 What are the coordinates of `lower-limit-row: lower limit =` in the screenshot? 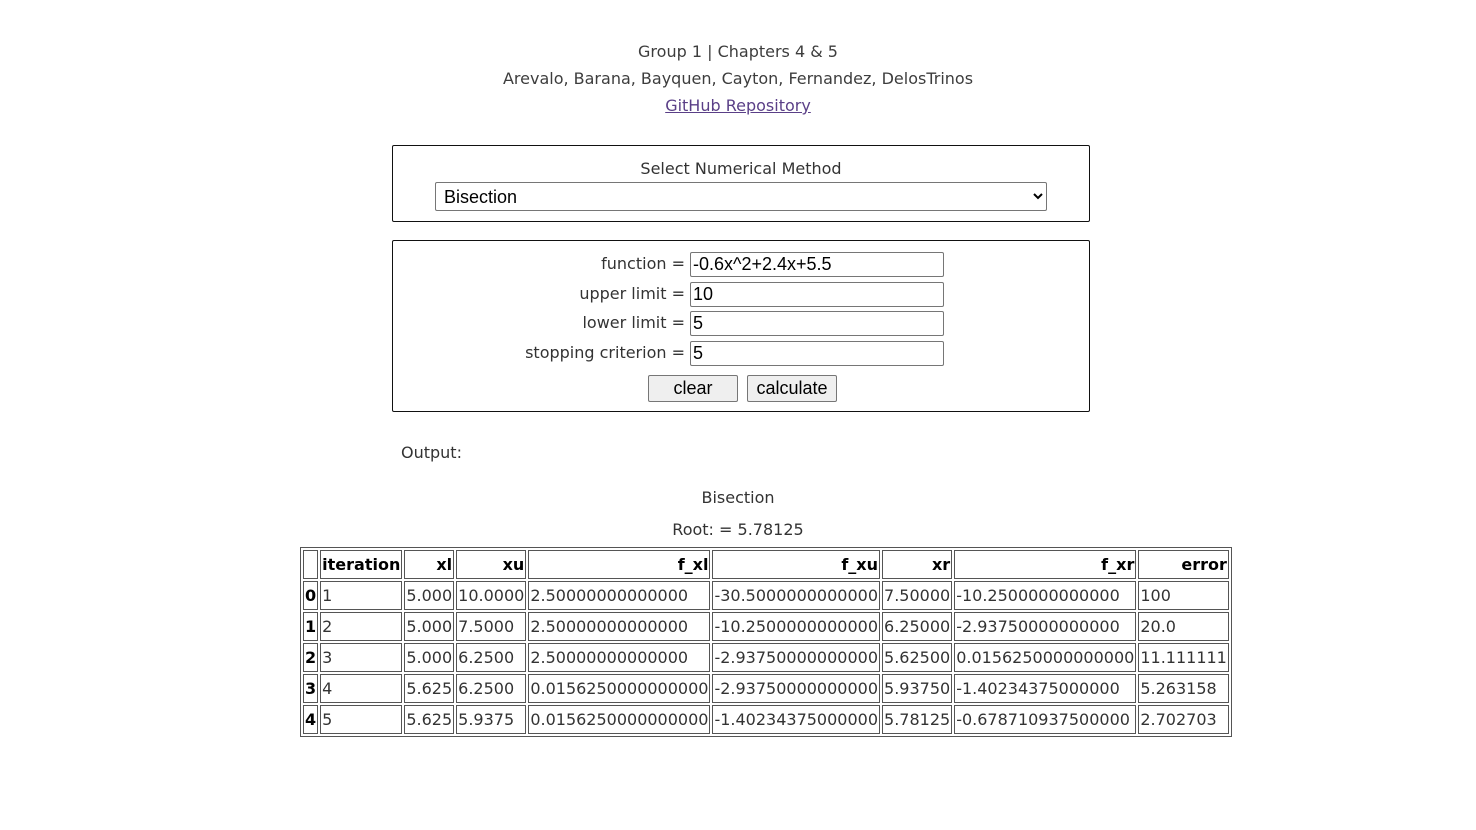 It's located at (741, 324).